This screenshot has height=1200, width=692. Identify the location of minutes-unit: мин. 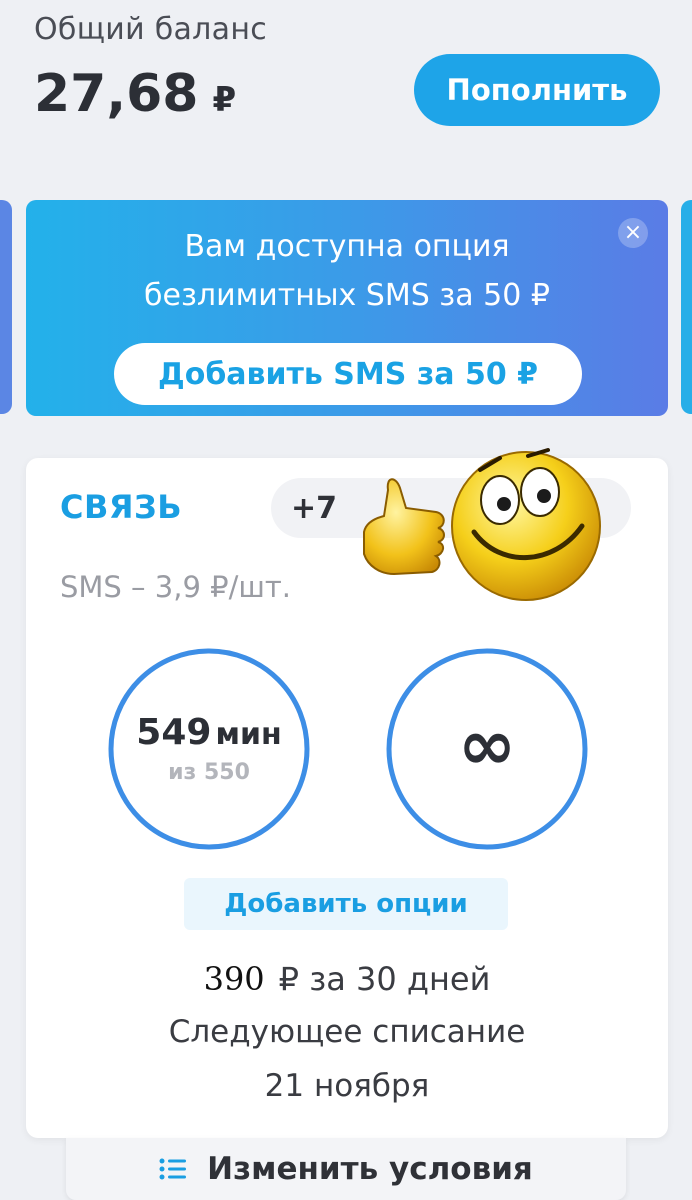
(248, 734).